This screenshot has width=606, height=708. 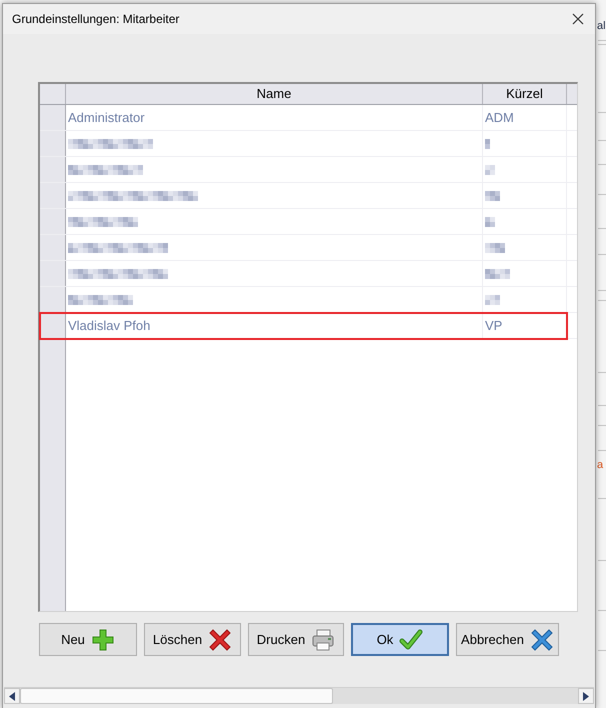 What do you see at coordinates (102, 640) in the screenshot?
I see `plus-icon` at bounding box center [102, 640].